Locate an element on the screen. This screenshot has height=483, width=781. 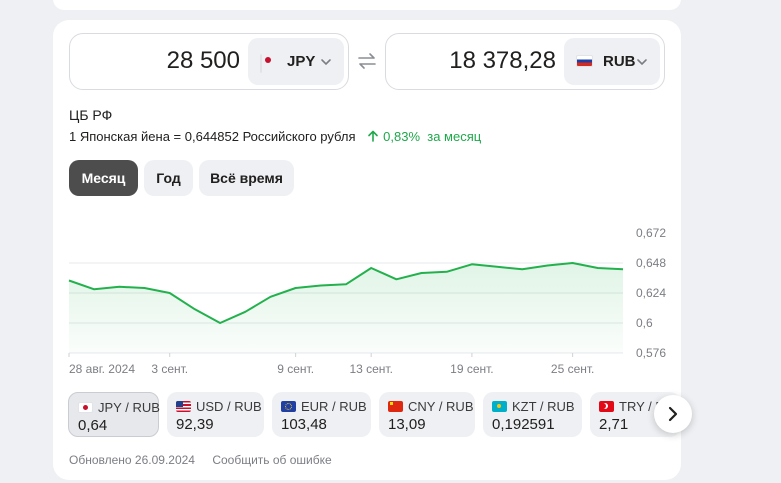
y-tick-label: 0,672 is located at coordinates (651, 233).